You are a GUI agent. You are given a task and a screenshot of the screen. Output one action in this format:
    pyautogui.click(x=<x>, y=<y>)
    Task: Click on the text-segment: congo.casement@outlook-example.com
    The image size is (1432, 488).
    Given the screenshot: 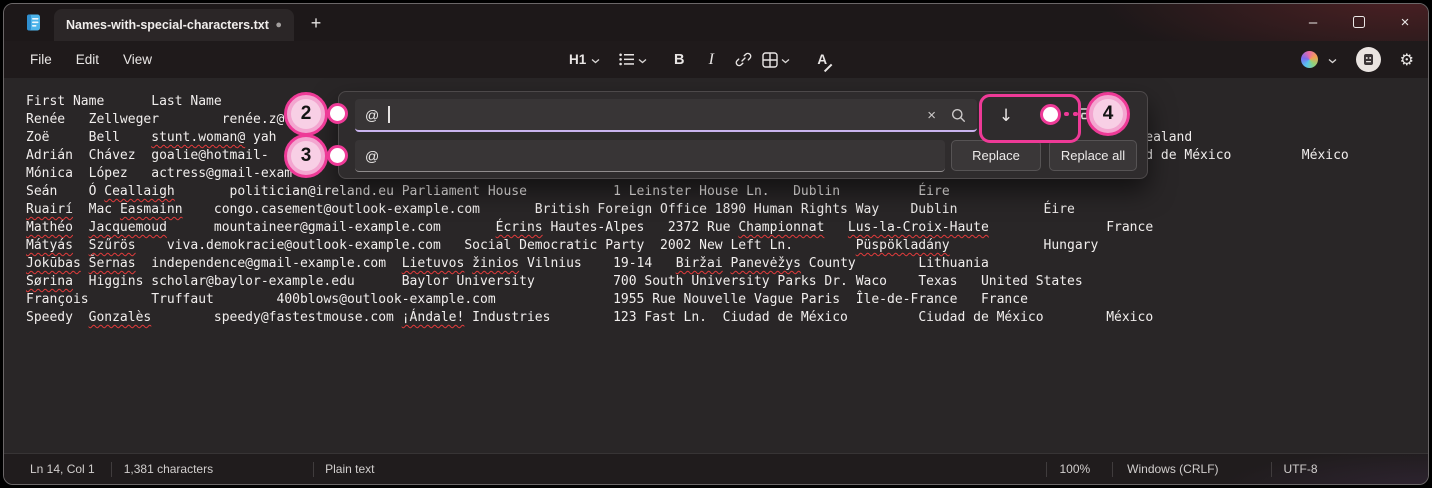 What is the action you would take?
    pyautogui.click(x=346, y=209)
    